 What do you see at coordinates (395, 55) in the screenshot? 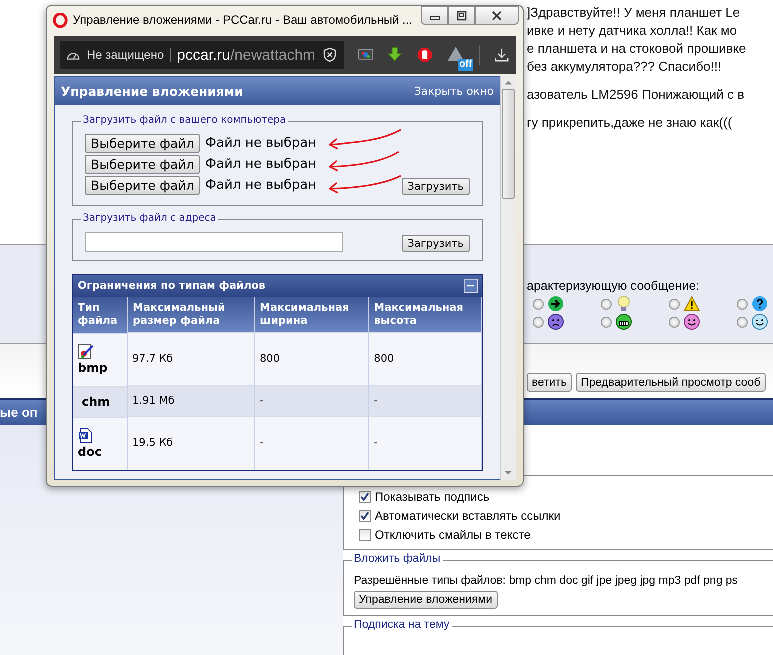
I see `download-arrow-icon` at bounding box center [395, 55].